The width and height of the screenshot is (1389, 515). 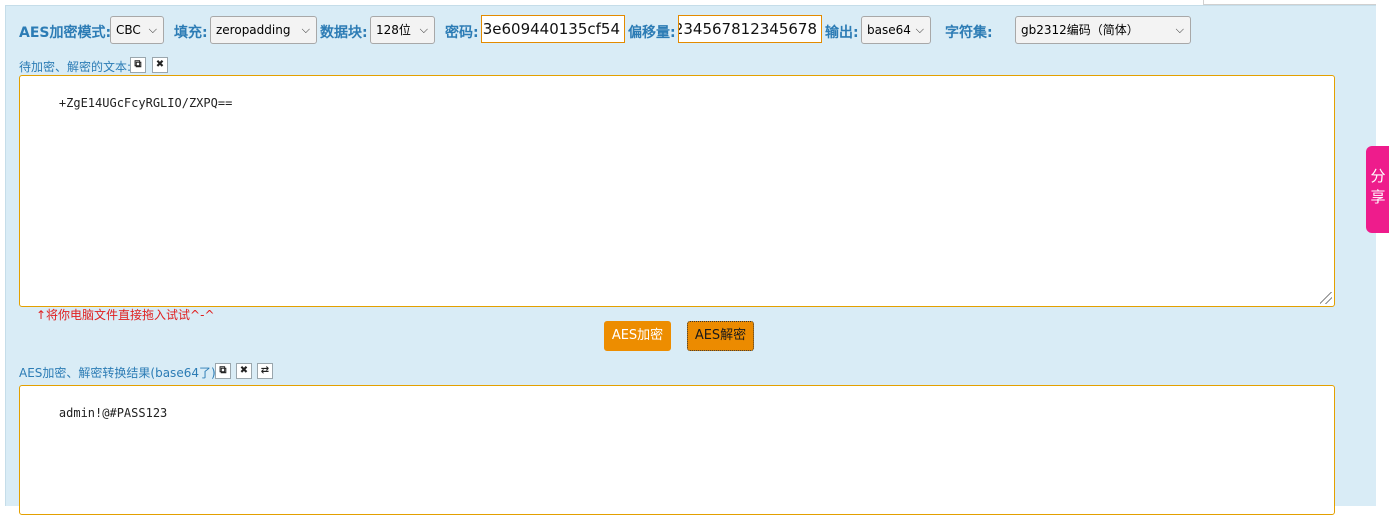 I want to click on key-input-value: 0123456789abc3e609440135cf54, so click(x=551, y=29).